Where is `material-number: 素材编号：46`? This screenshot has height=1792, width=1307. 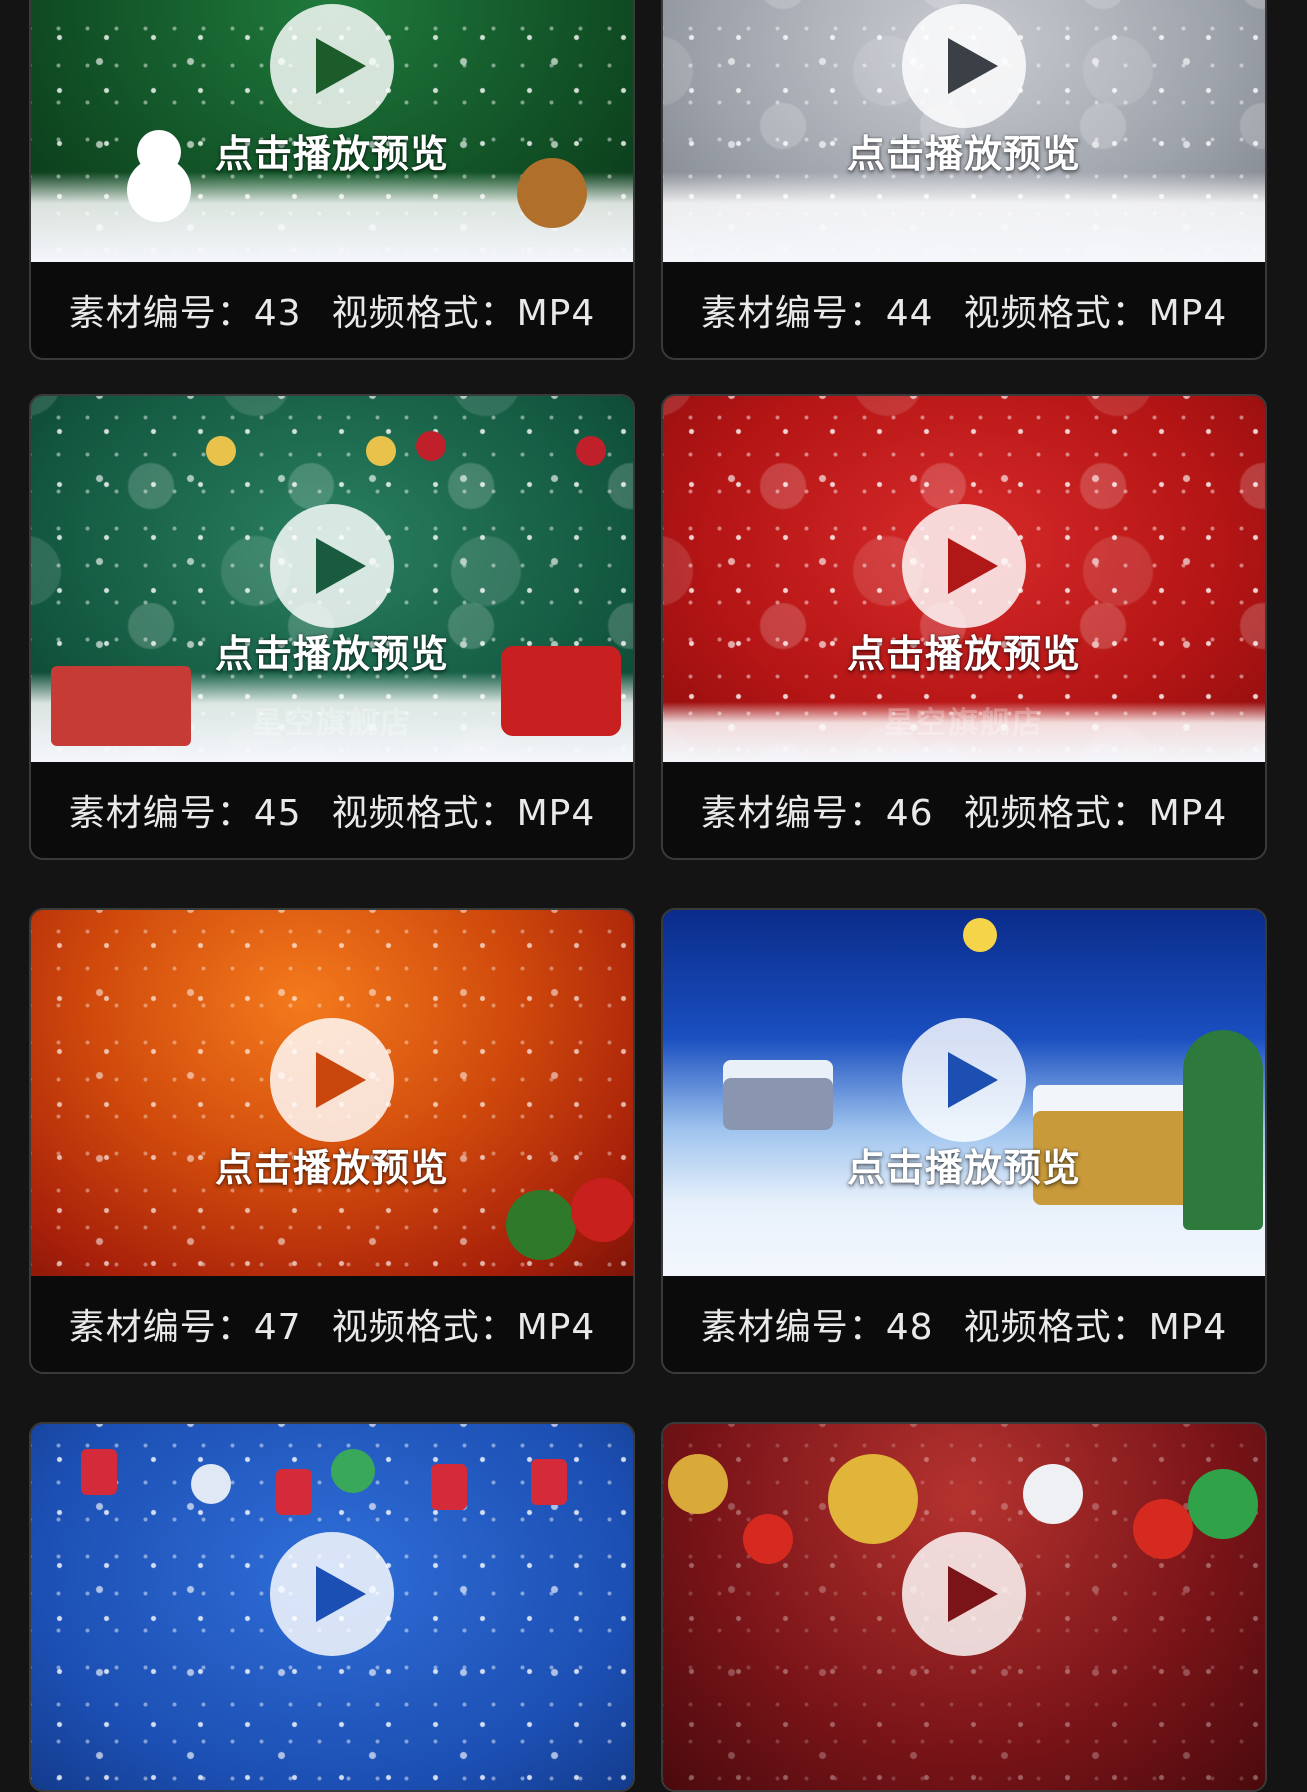 material-number: 素材编号：46 is located at coordinates (817, 813).